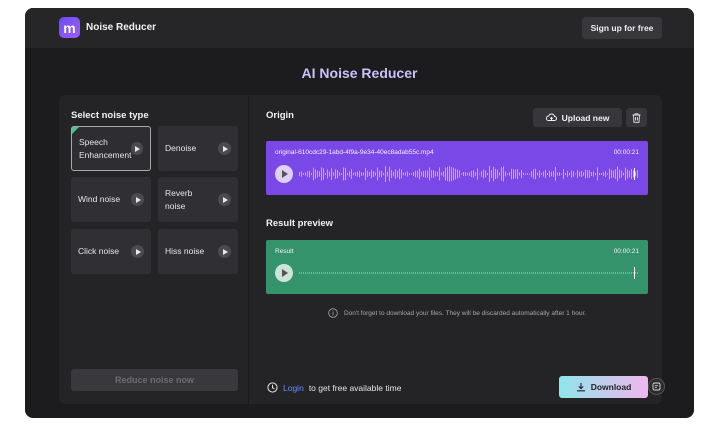 This screenshot has width=708, height=432. Describe the element at coordinates (198, 251) in the screenshot. I see `noise-type-hiss: Hiss noise` at that location.